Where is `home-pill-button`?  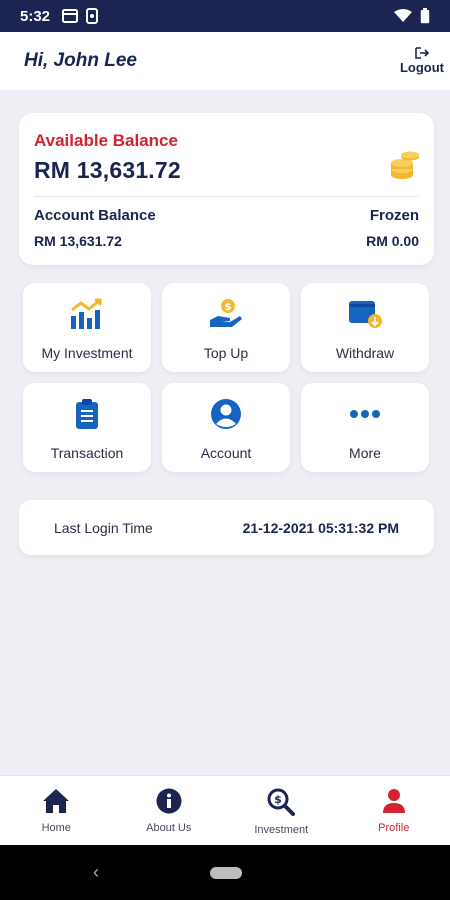
home-pill-button is located at coordinates (226, 873).